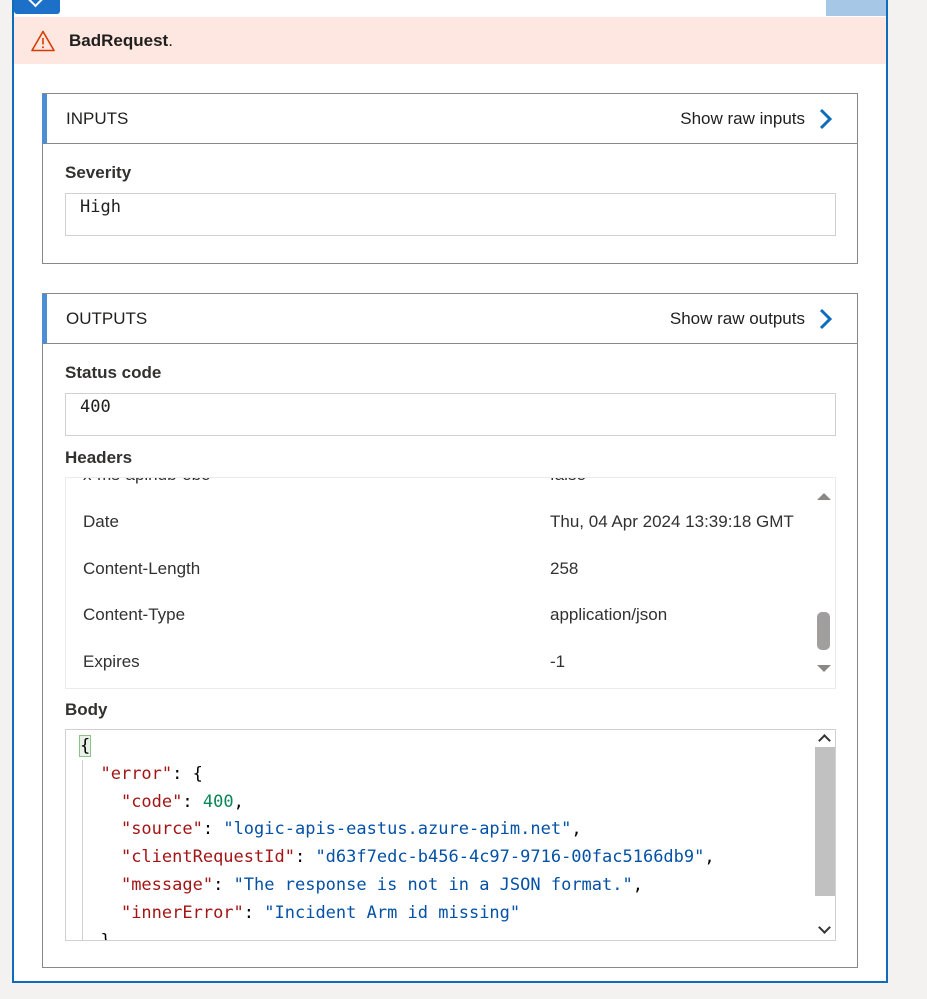 This screenshot has height=999, width=927. I want to click on show-raw-inputs-link: Show raw inputs, so click(756, 119).